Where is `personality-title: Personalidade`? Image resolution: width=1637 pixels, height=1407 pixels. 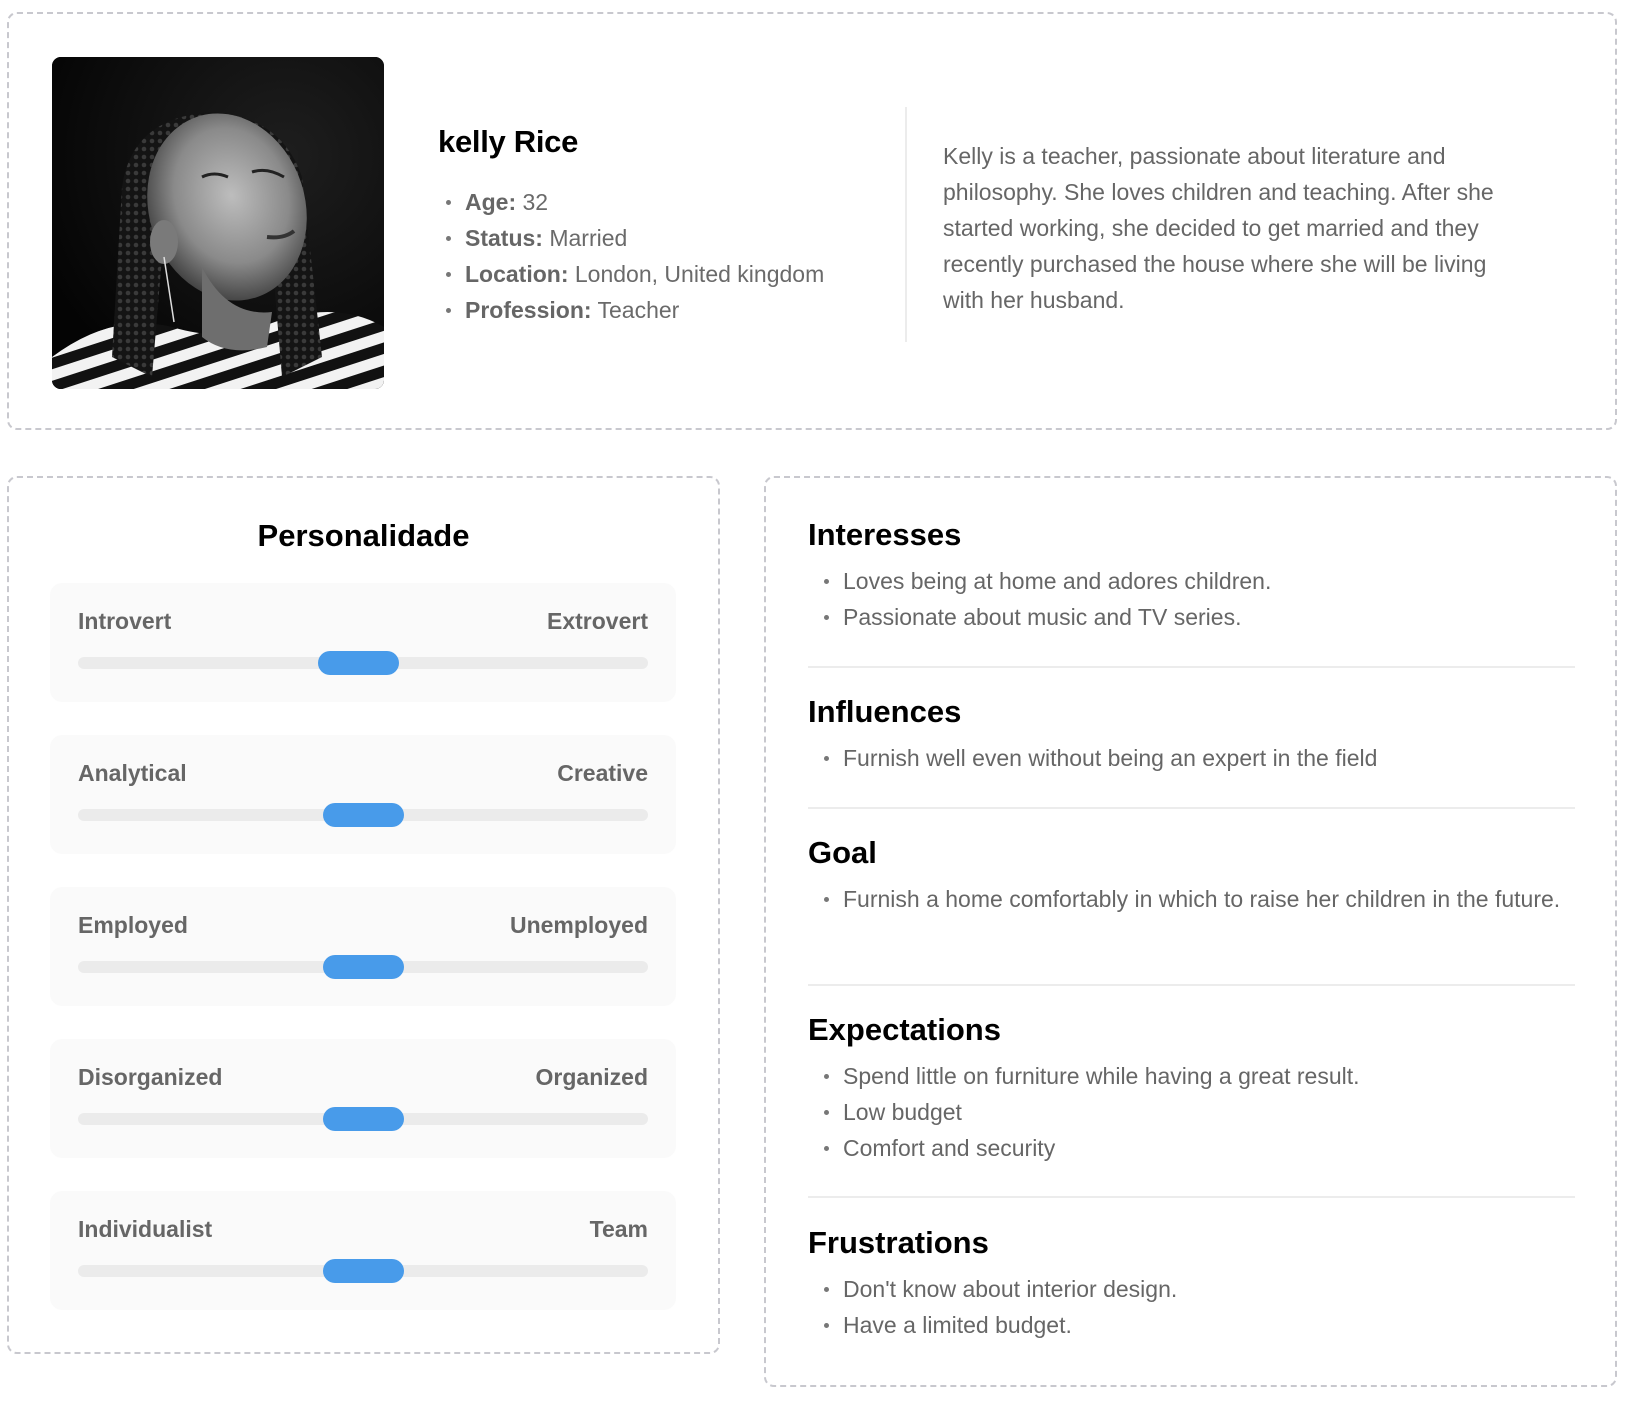
personality-title: Personalidade is located at coordinates (363, 535).